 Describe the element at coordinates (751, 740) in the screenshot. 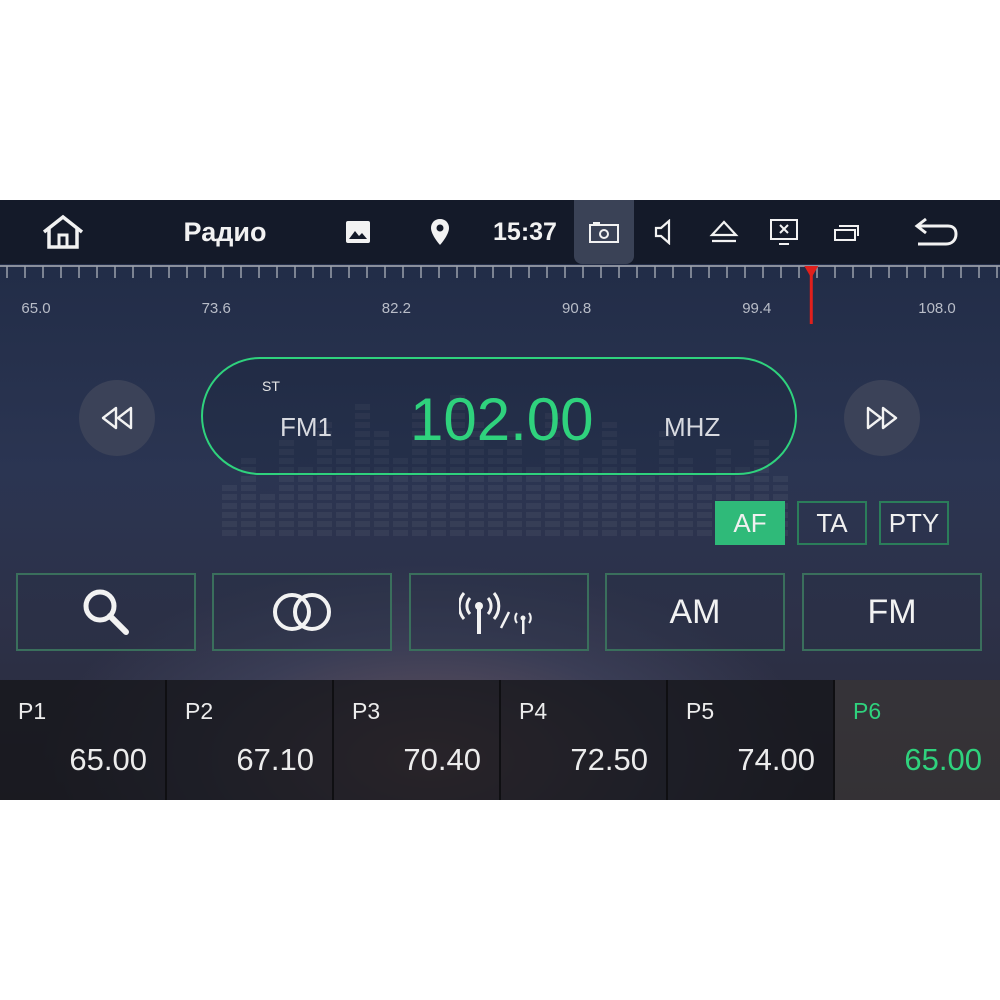

I see `preset-p5: P5 74.00` at that location.